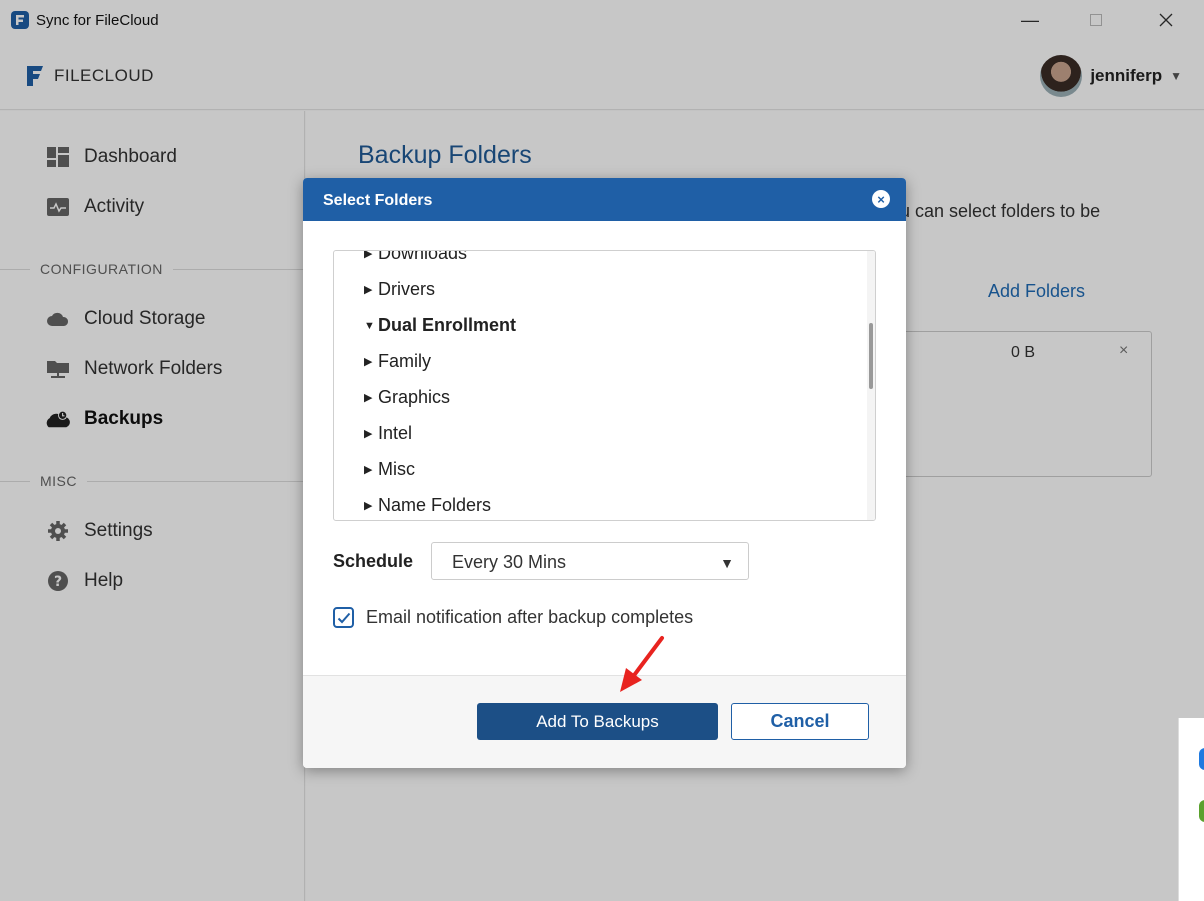 The image size is (1204, 901). I want to click on folder-row-downloads: ▶ Downloads, so click(416, 257).